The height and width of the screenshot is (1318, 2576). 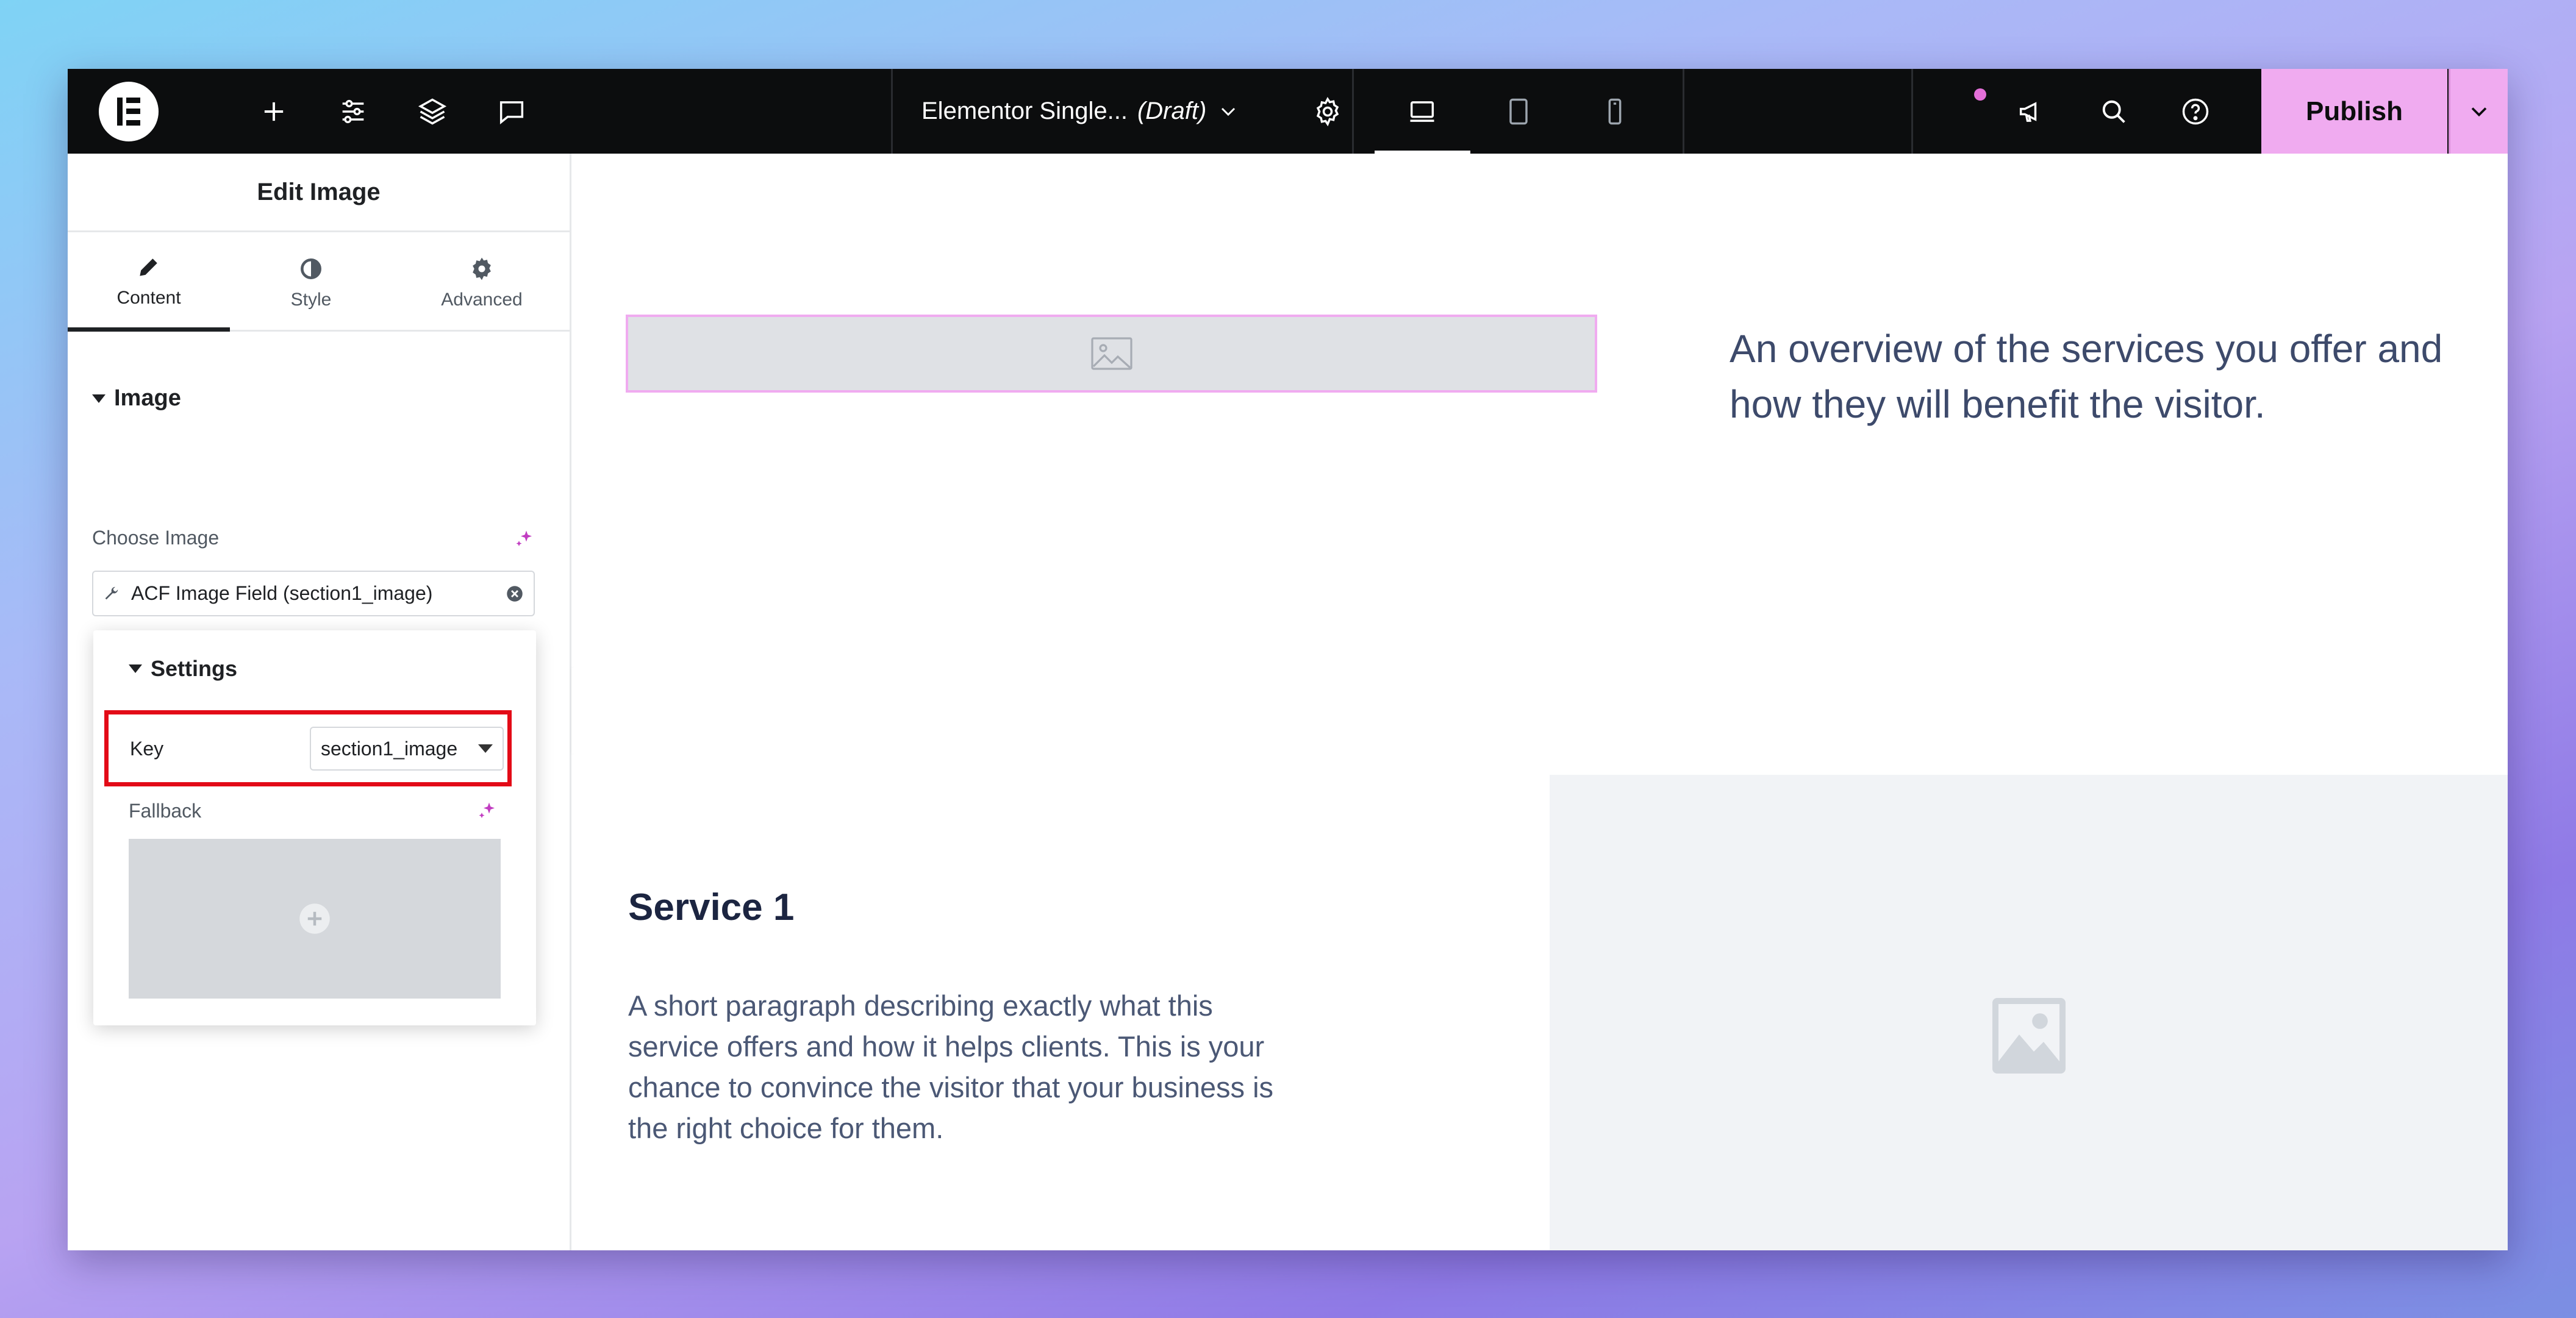 What do you see at coordinates (353, 111) in the screenshot?
I see `site-settings-sliders-icon` at bounding box center [353, 111].